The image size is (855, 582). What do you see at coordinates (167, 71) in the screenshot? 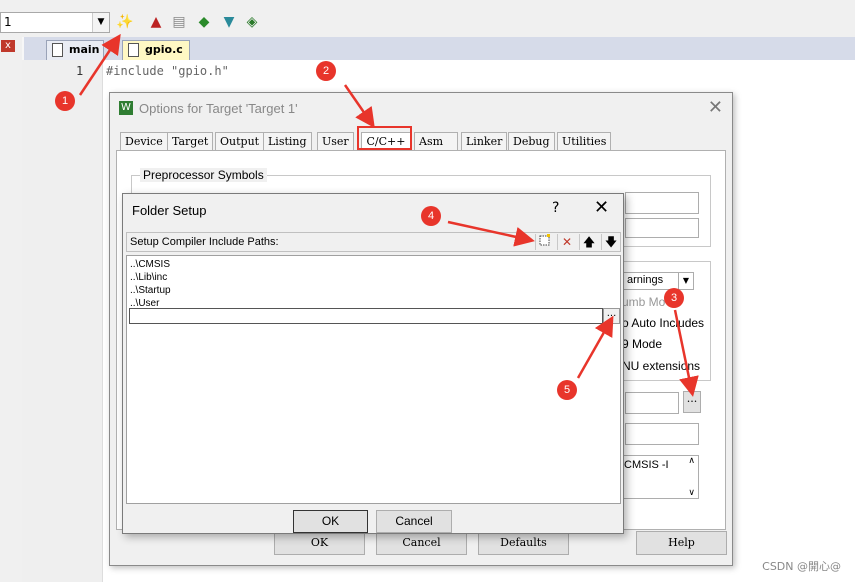
I see `code-line: #include "gpio.h"` at bounding box center [167, 71].